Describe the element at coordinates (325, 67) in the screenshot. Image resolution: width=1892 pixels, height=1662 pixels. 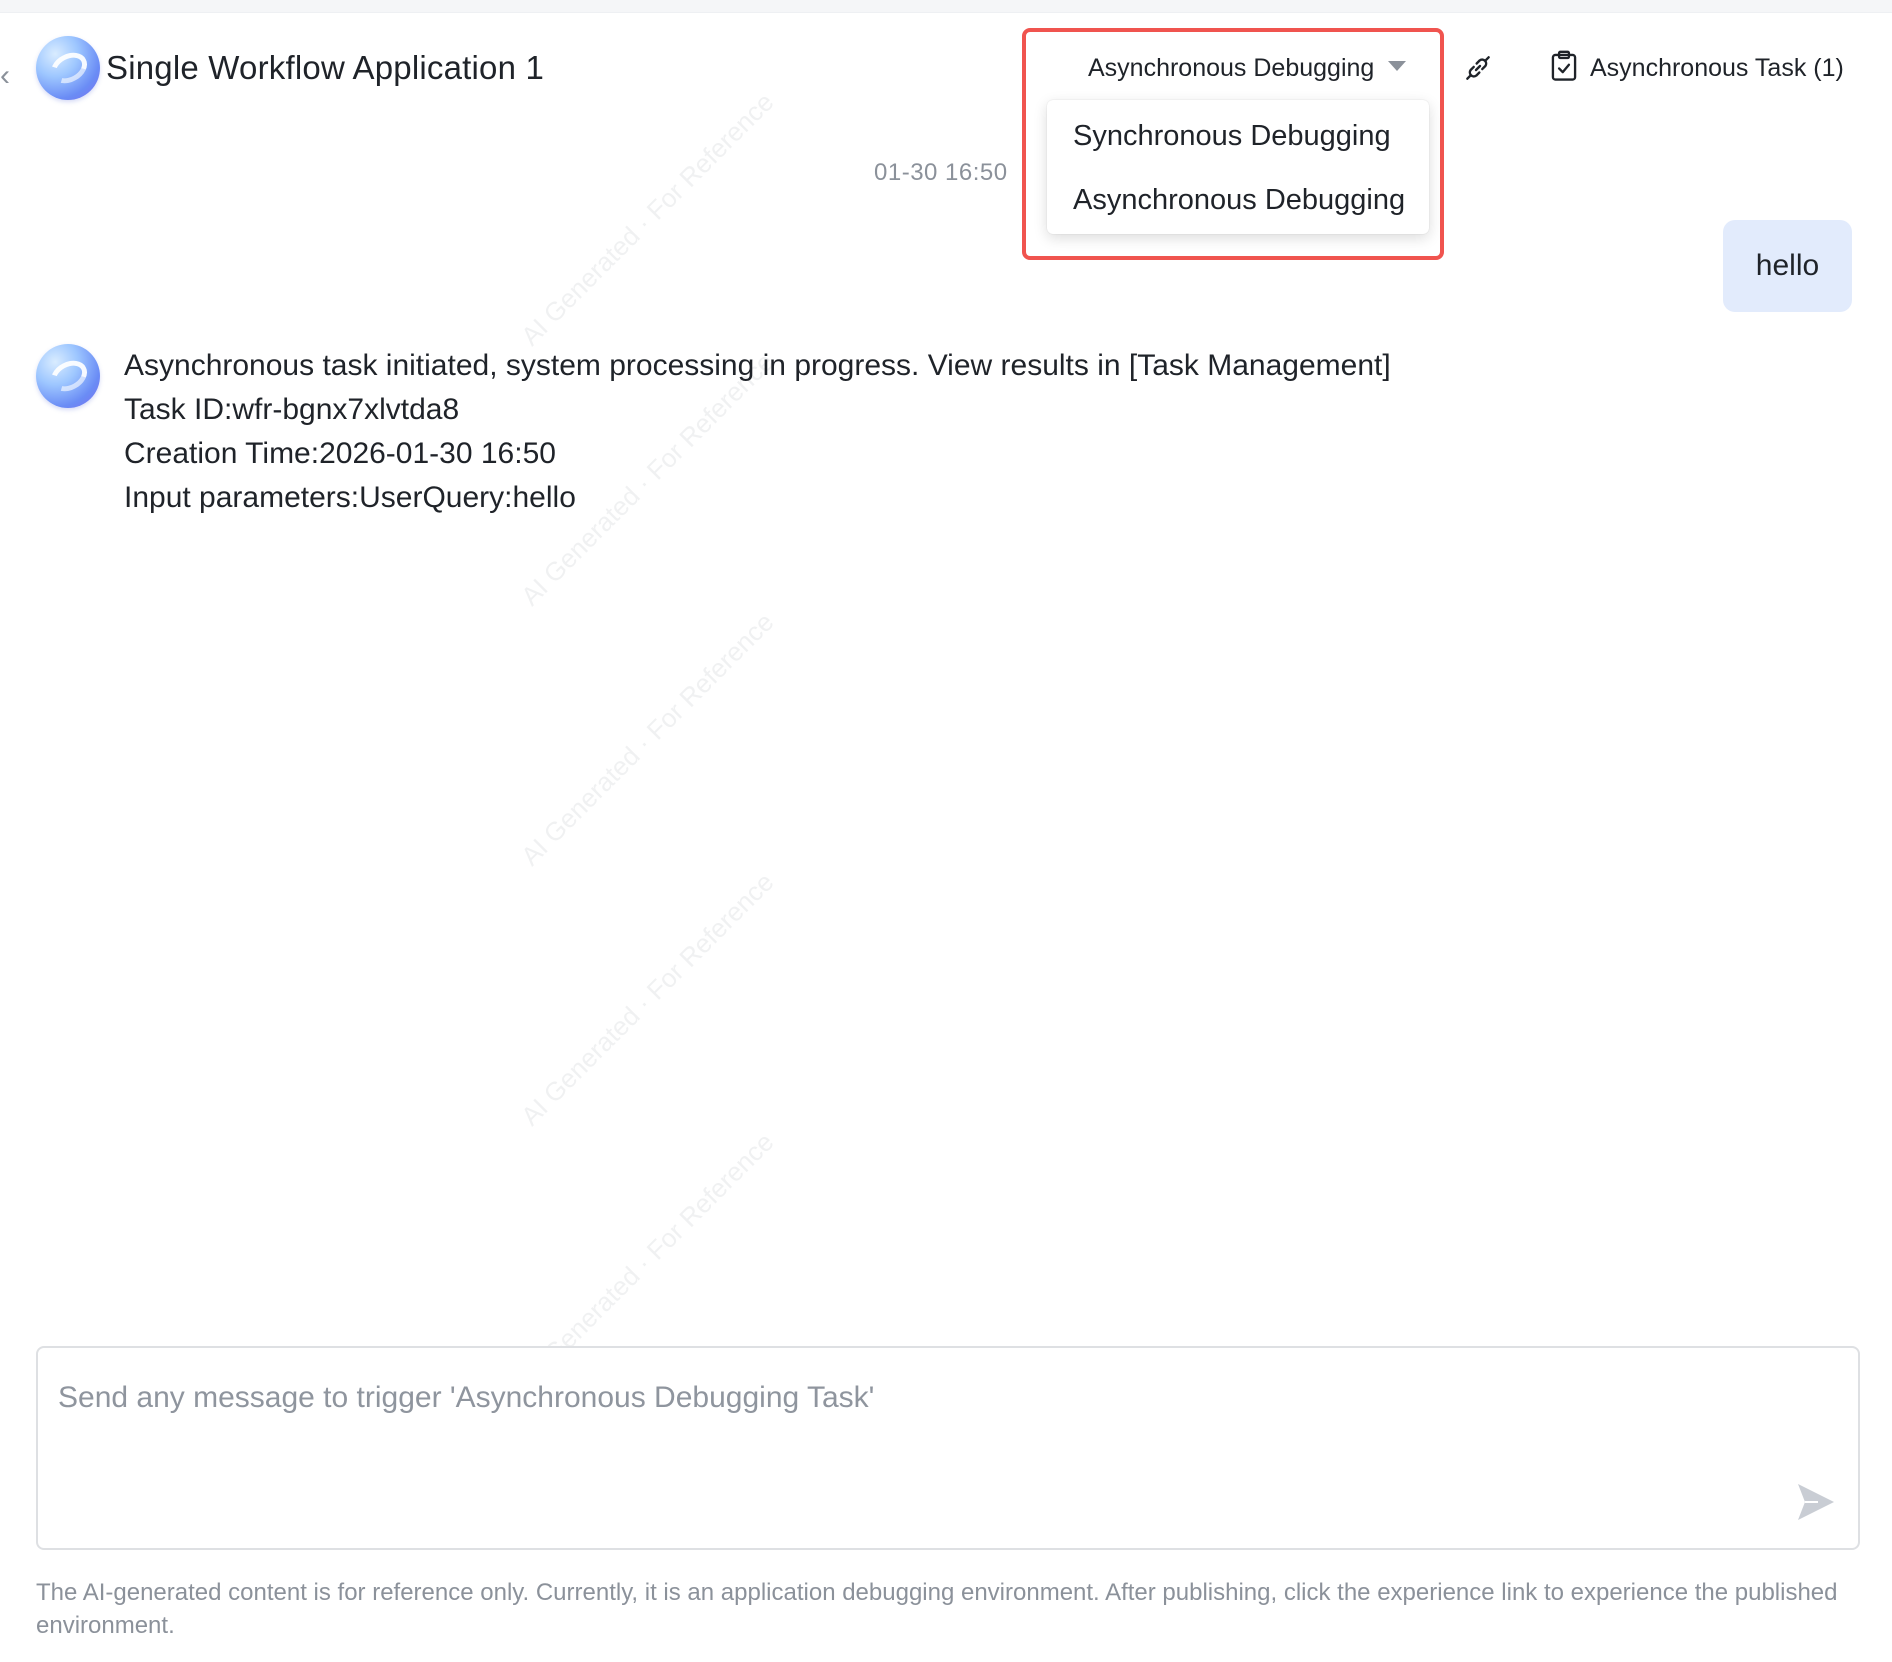
I see `app-title: Single Workflow Application 1` at that location.